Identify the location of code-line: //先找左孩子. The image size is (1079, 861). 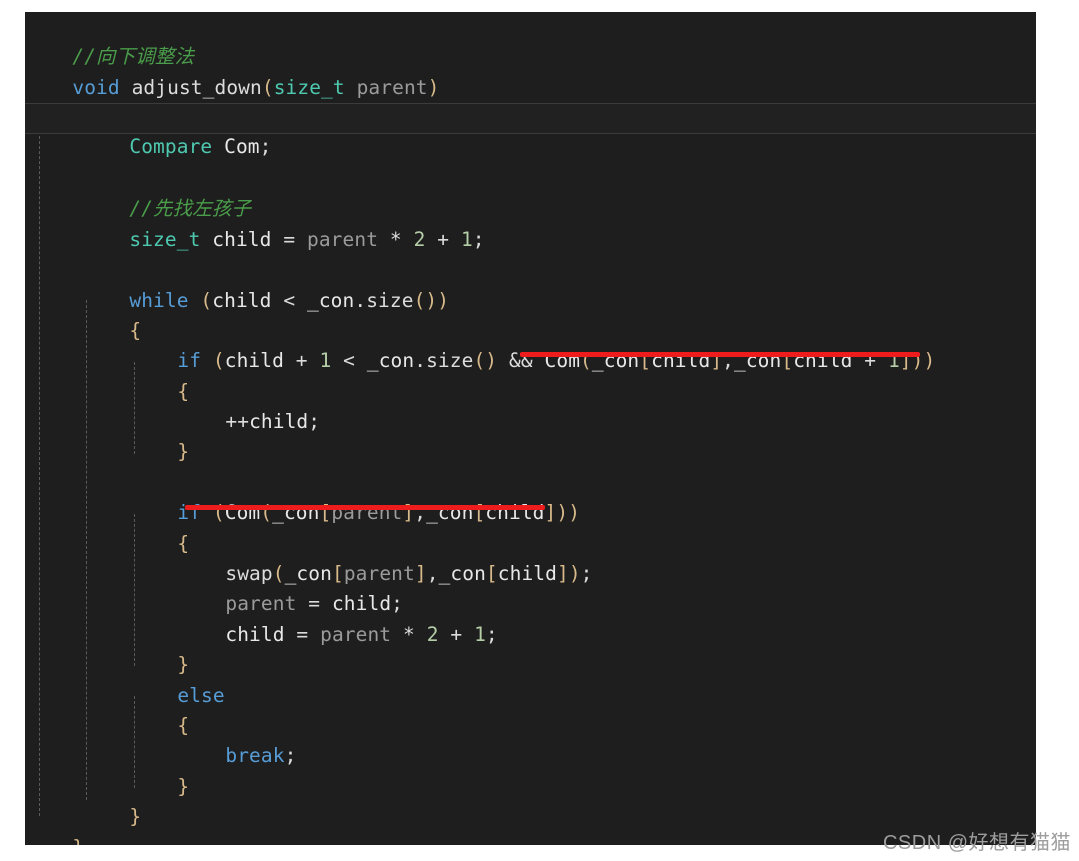
(530, 192).